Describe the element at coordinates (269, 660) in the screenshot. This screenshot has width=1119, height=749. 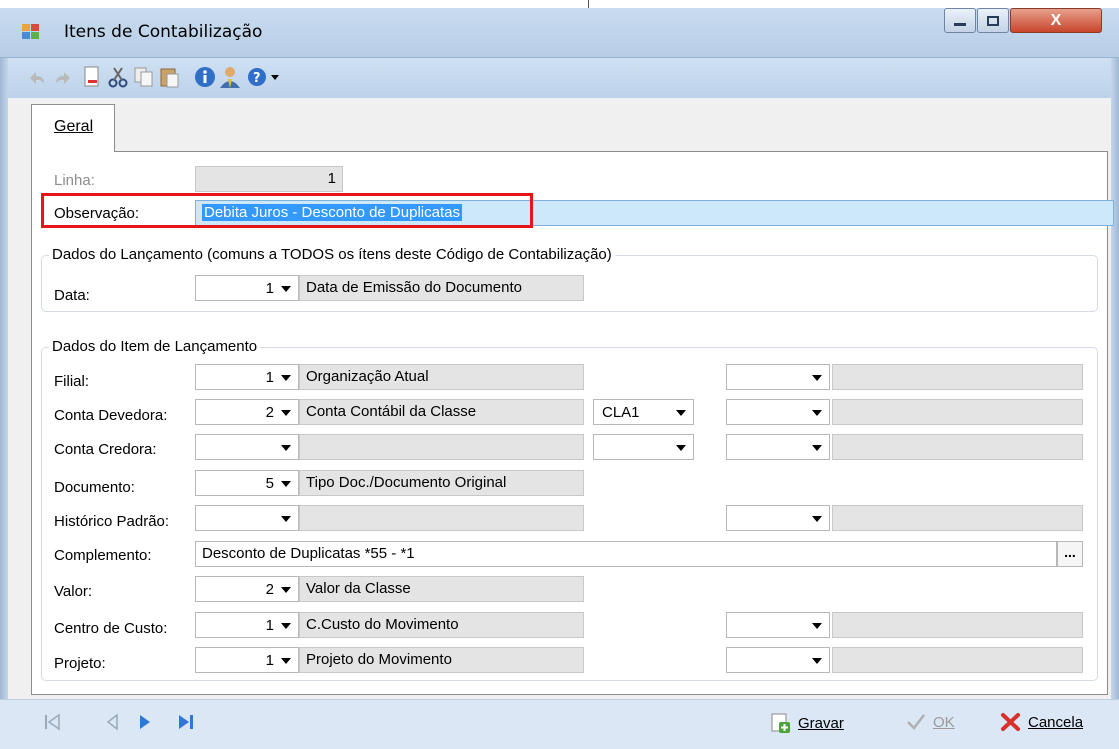
I see `projeto-code-value: 1` at that location.